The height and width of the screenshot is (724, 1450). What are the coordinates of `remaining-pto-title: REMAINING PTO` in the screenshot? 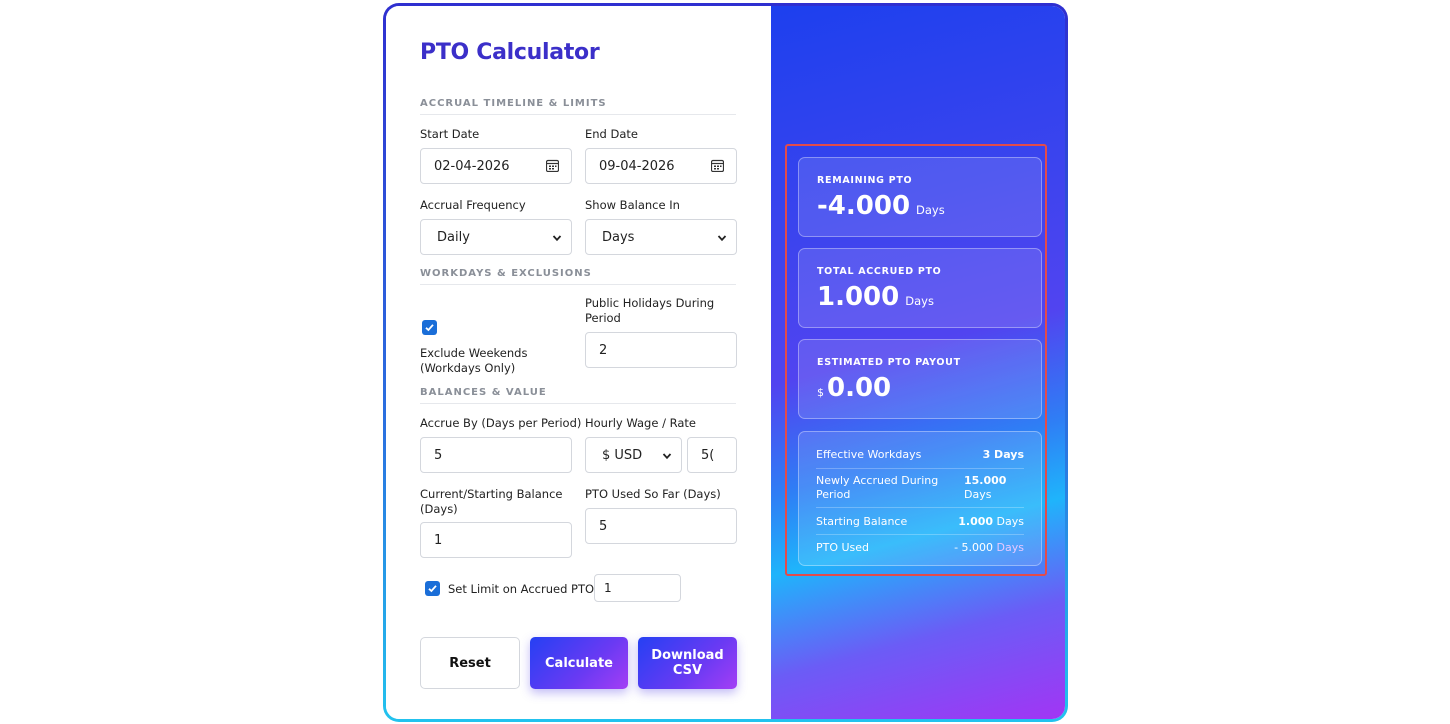 It's located at (865, 180).